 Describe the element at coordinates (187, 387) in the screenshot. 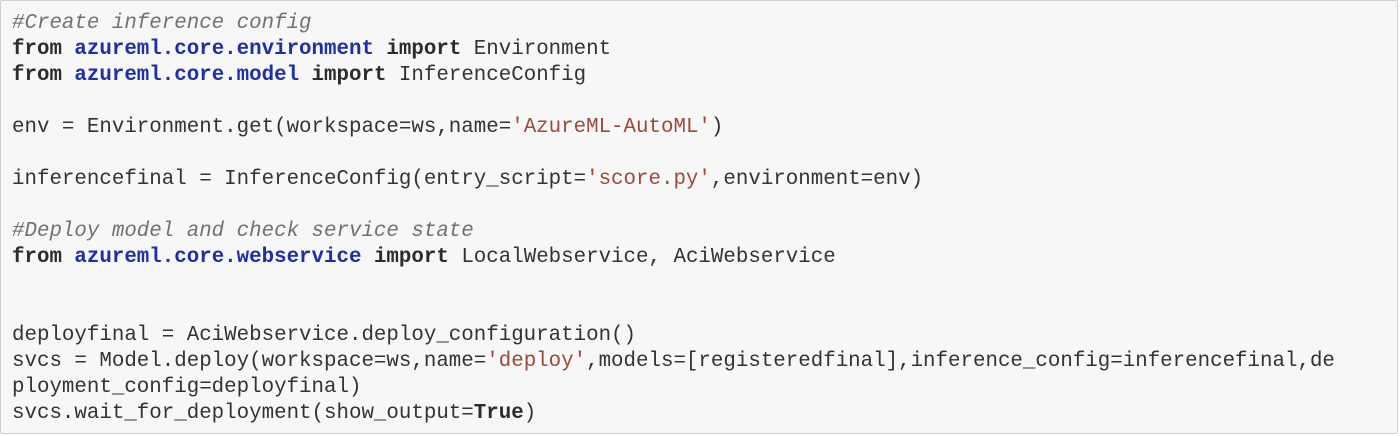

I see `code-text: ployment_config=deployfinal)` at that location.